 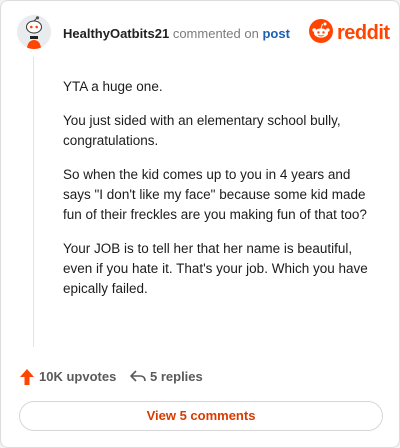 What do you see at coordinates (176, 376) in the screenshot?
I see `reply-count: 5 replies` at bounding box center [176, 376].